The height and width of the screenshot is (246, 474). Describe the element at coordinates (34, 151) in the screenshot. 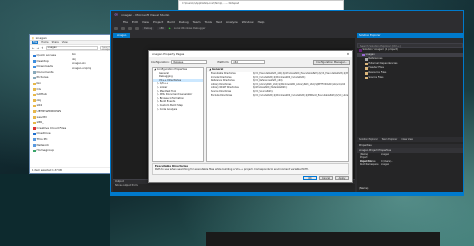

I see `homegroup-icon` at that location.